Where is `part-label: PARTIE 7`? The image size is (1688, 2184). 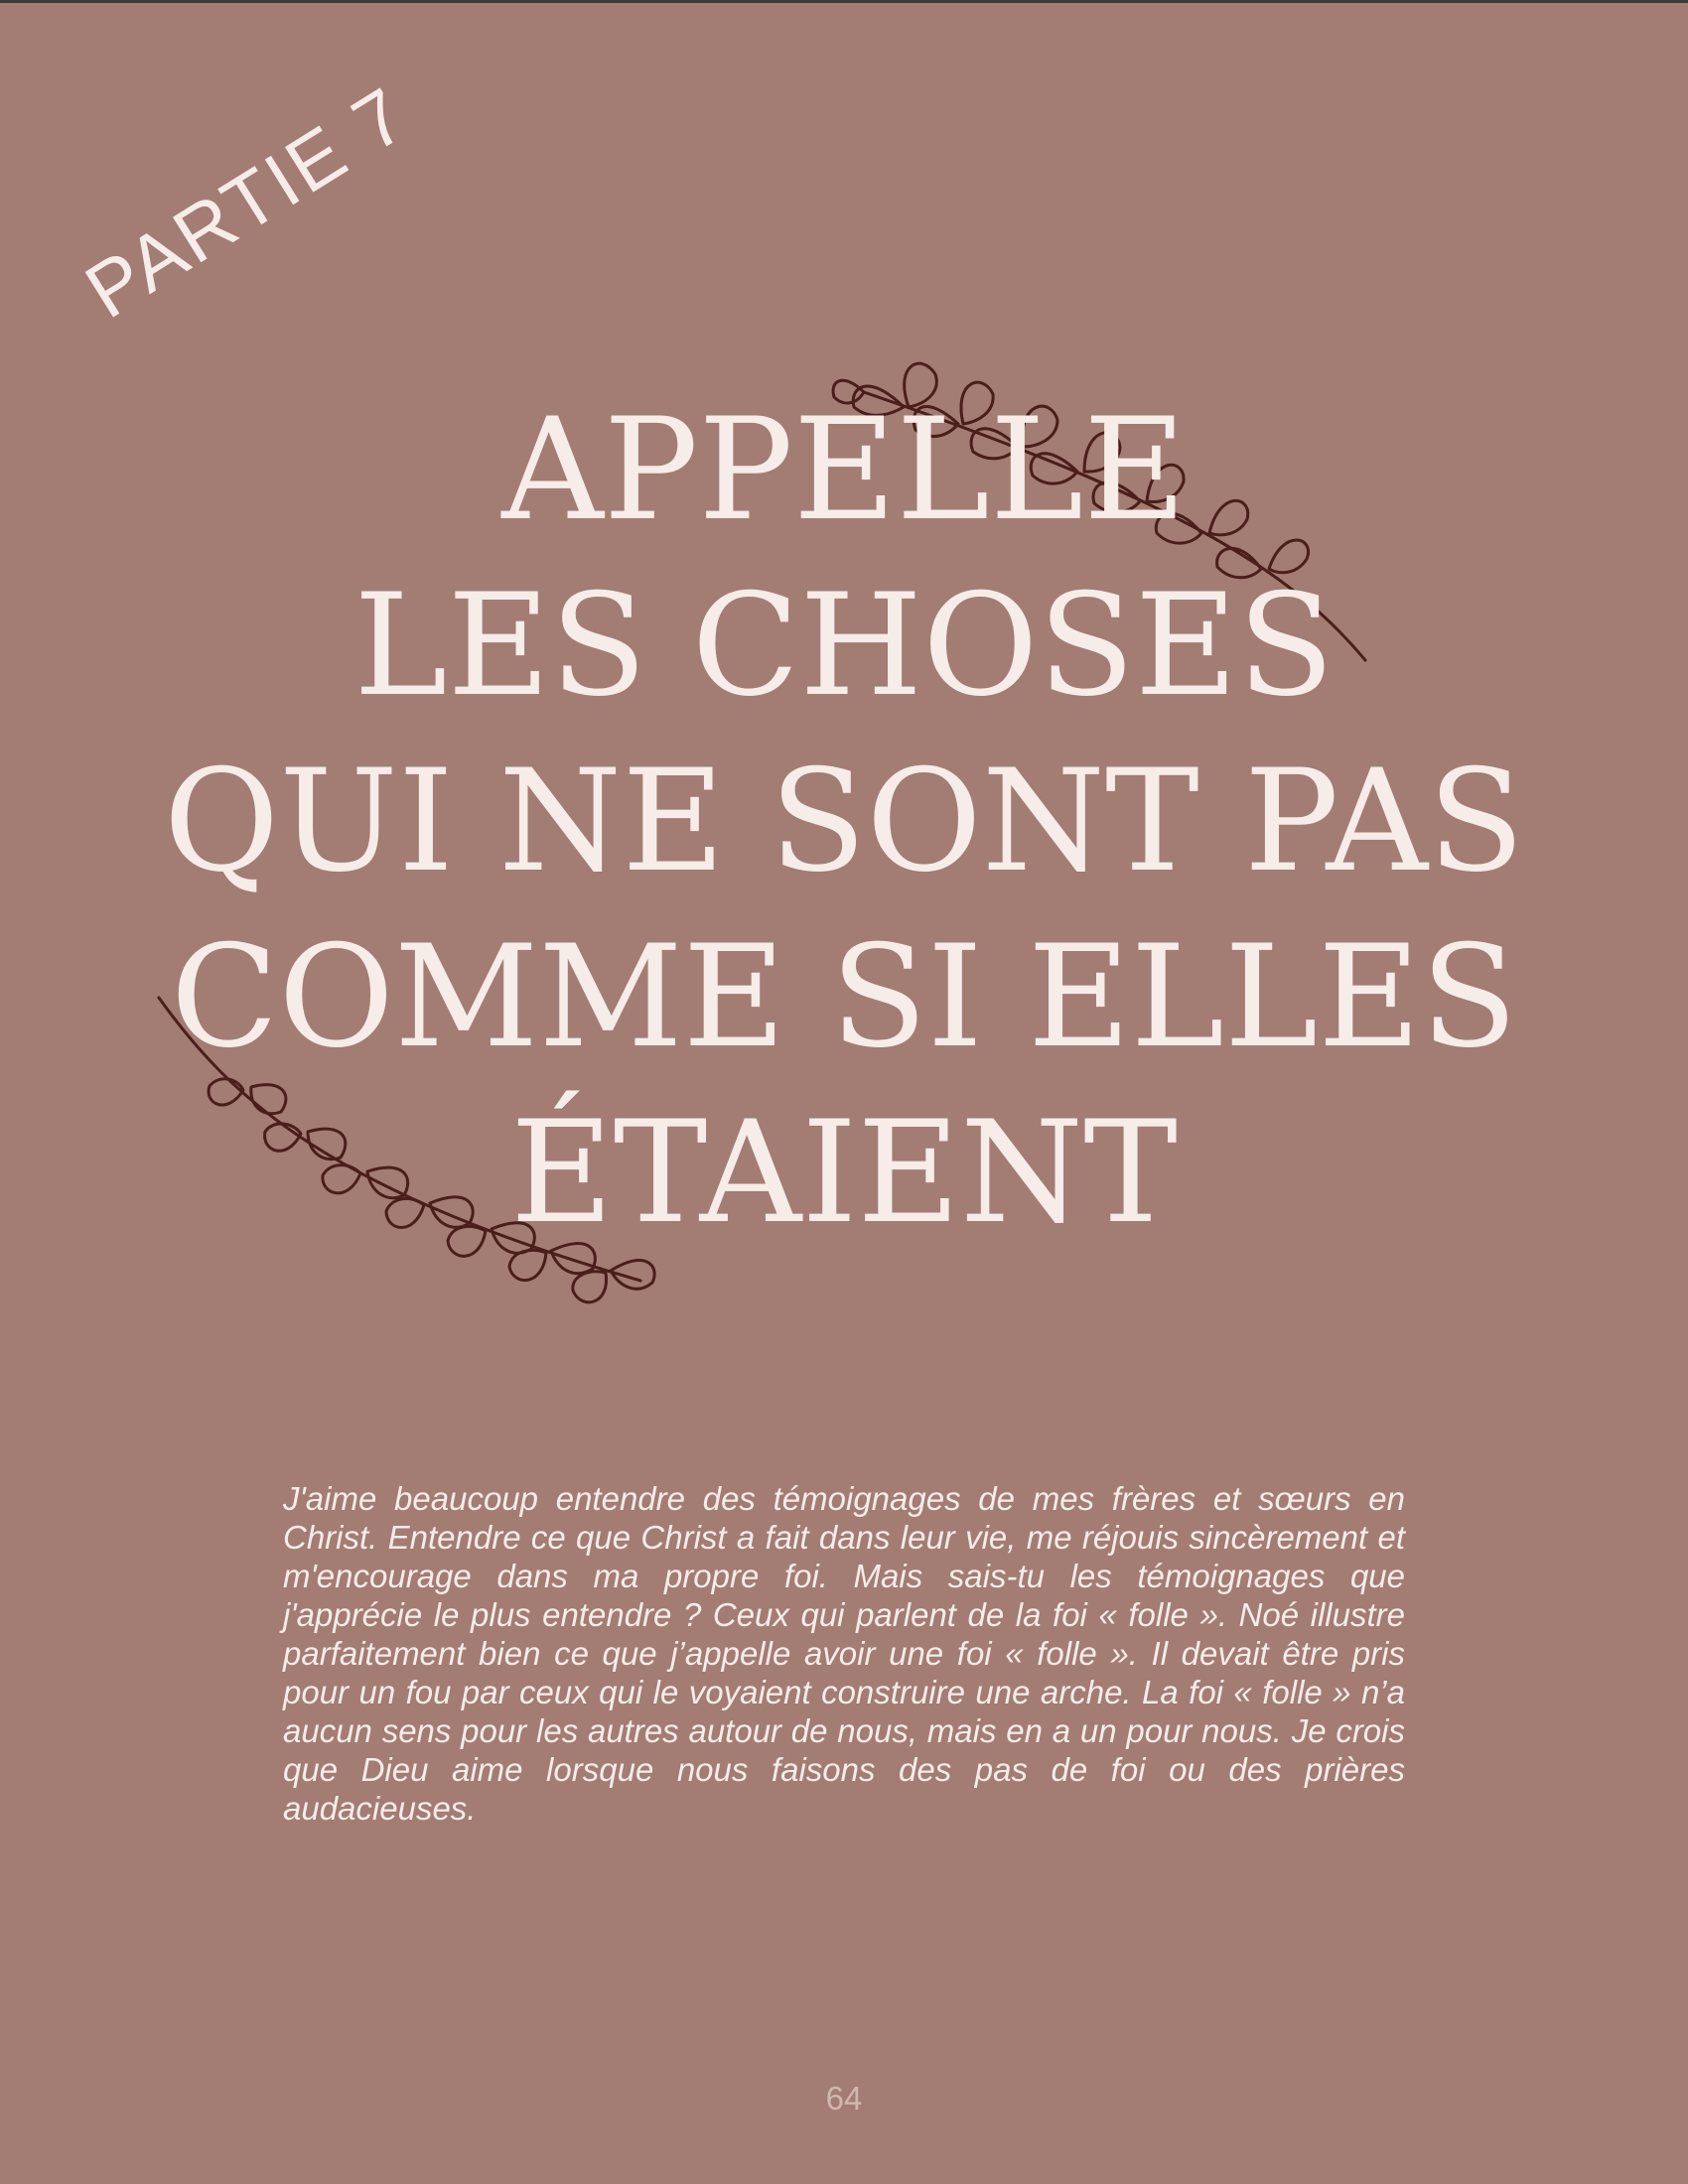 part-label: PARTIE 7 is located at coordinates (246, 202).